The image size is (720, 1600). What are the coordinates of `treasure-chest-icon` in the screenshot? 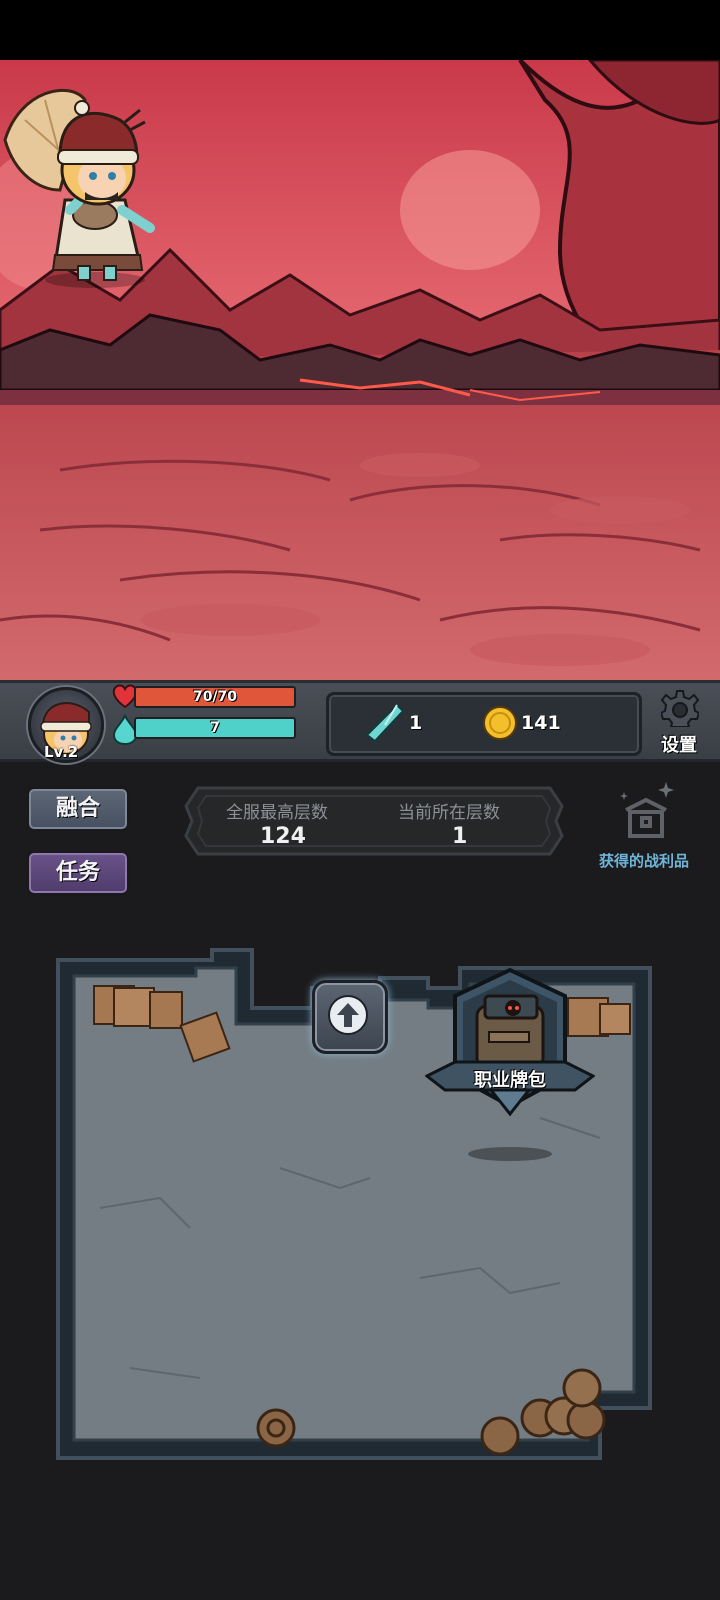 It's located at (647, 810).